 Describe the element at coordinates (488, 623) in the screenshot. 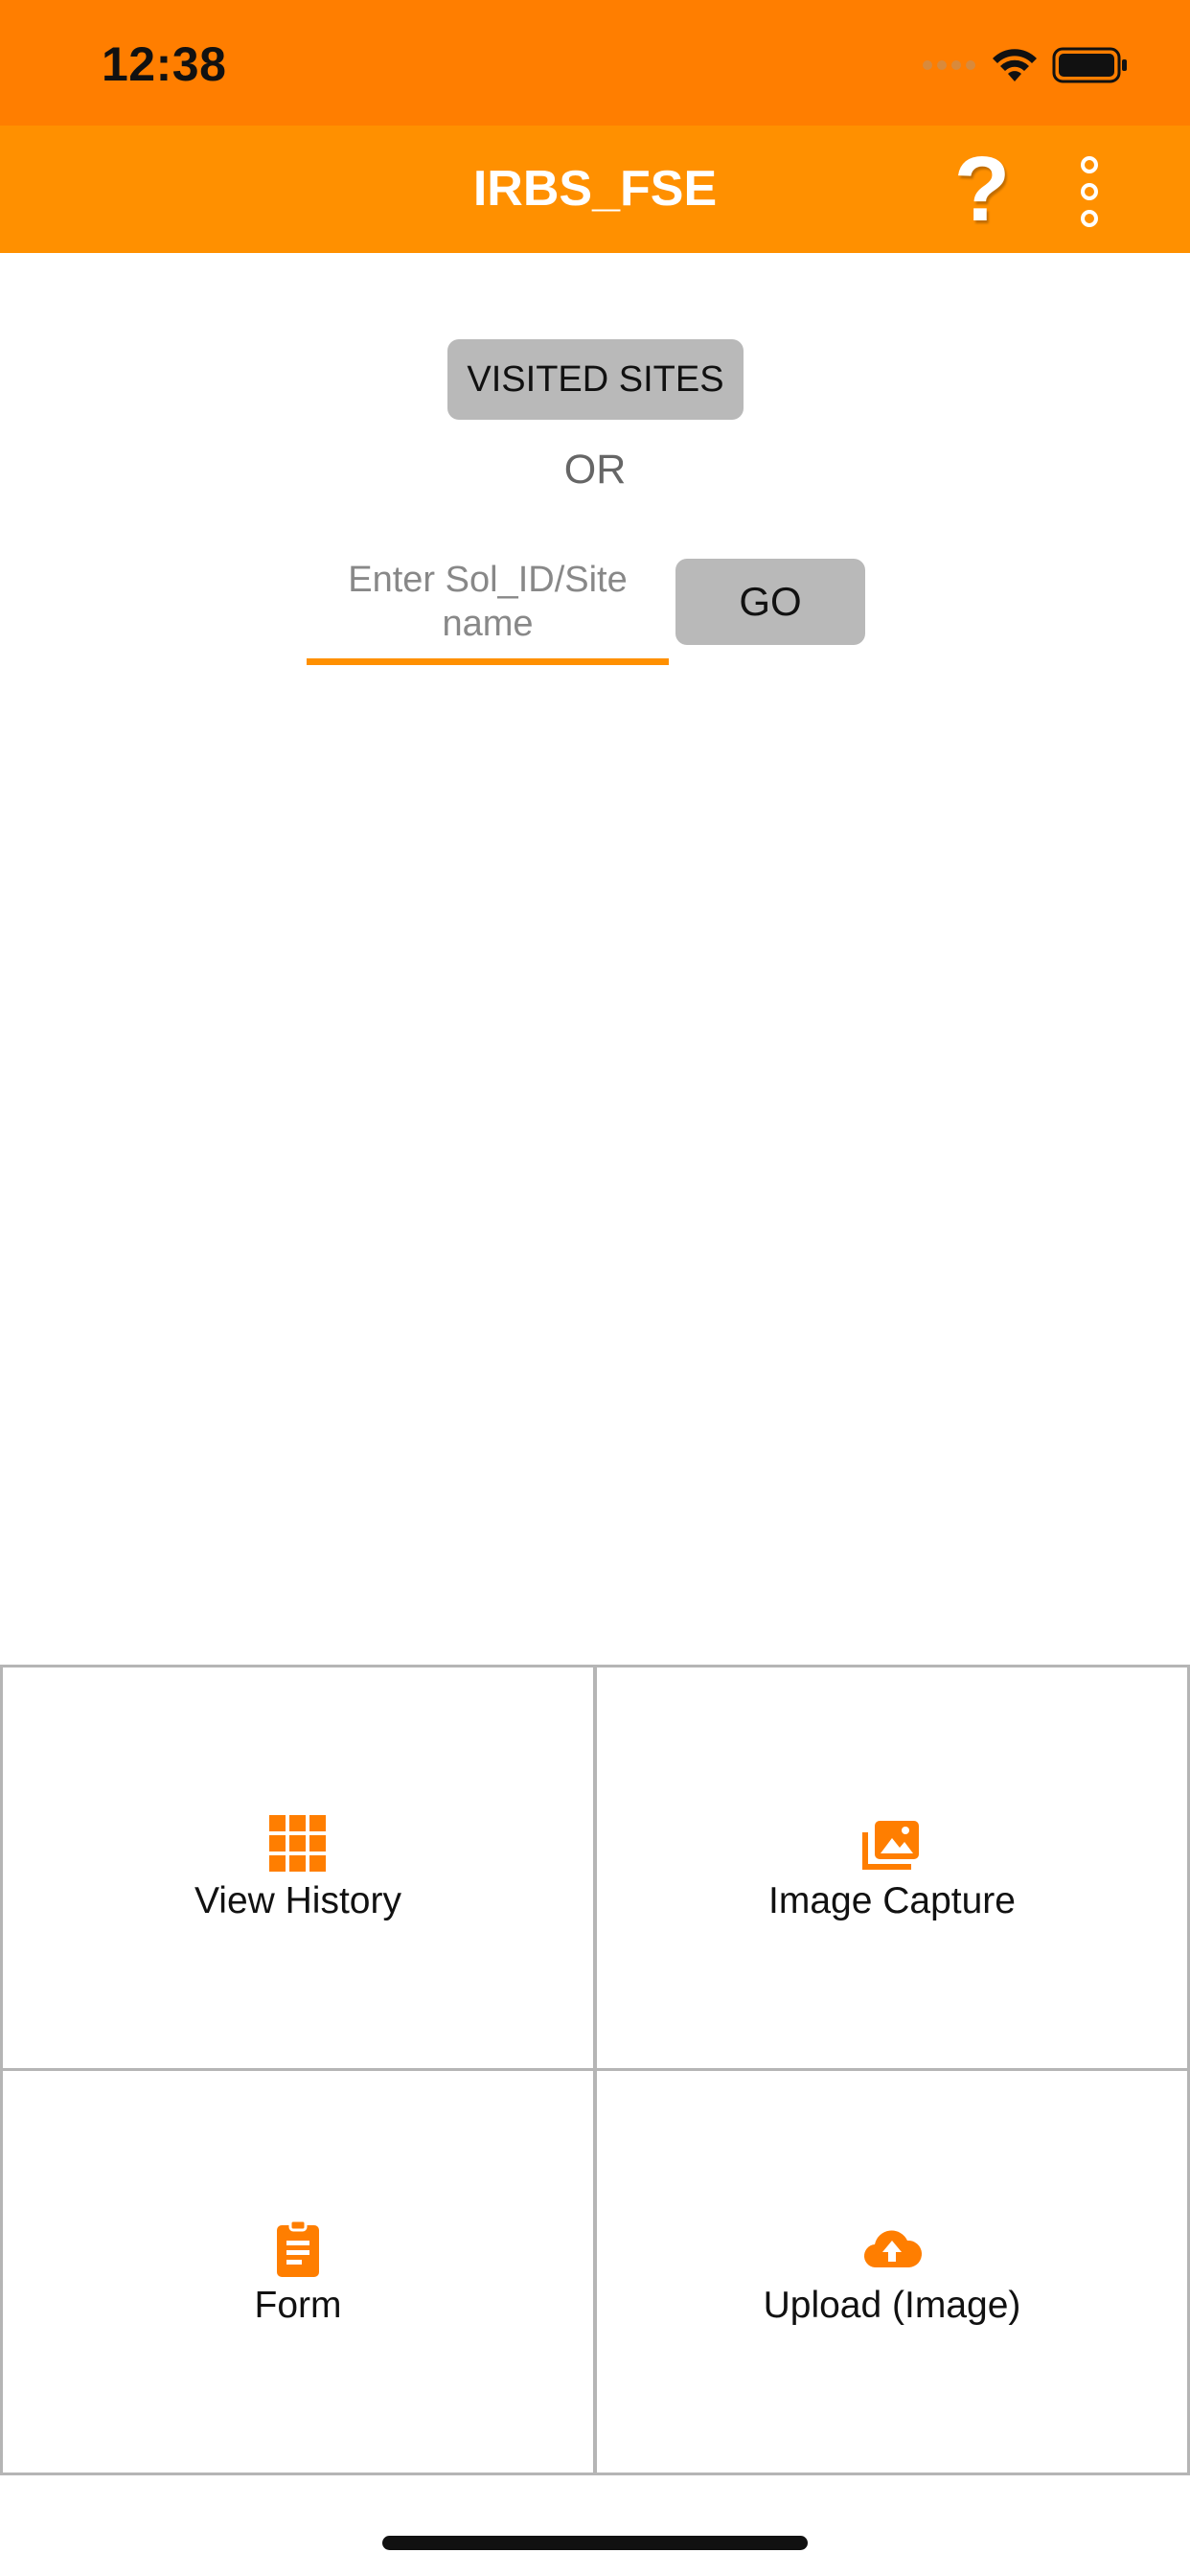

I see `input-placeholder-line2: name` at that location.